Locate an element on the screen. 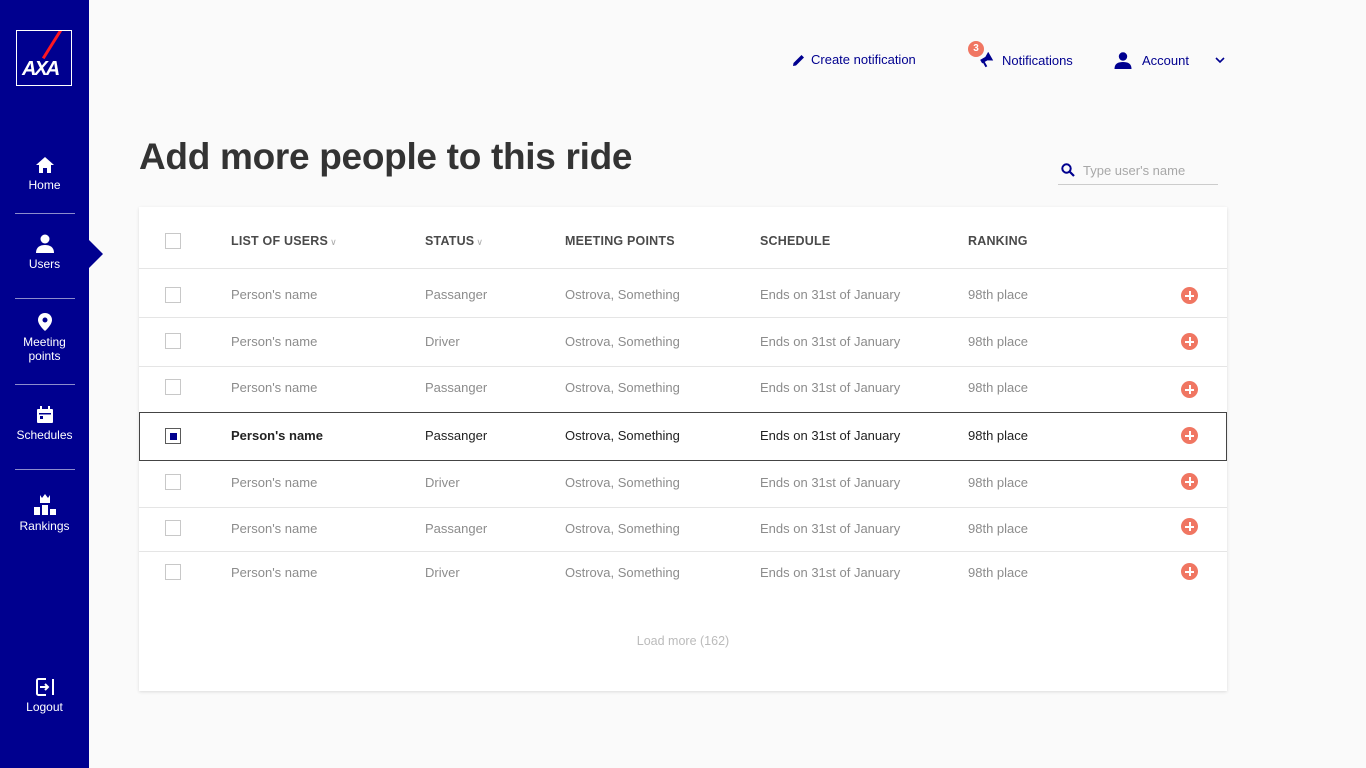 This screenshot has height=768, width=1366. home-icon is located at coordinates (44, 165).